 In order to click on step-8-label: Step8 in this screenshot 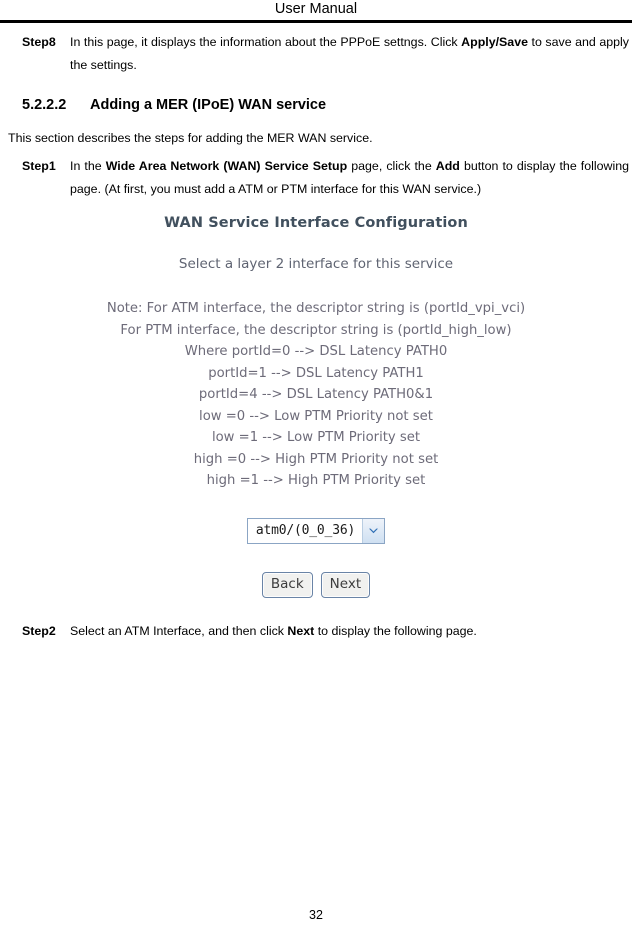, I will do `click(39, 42)`.